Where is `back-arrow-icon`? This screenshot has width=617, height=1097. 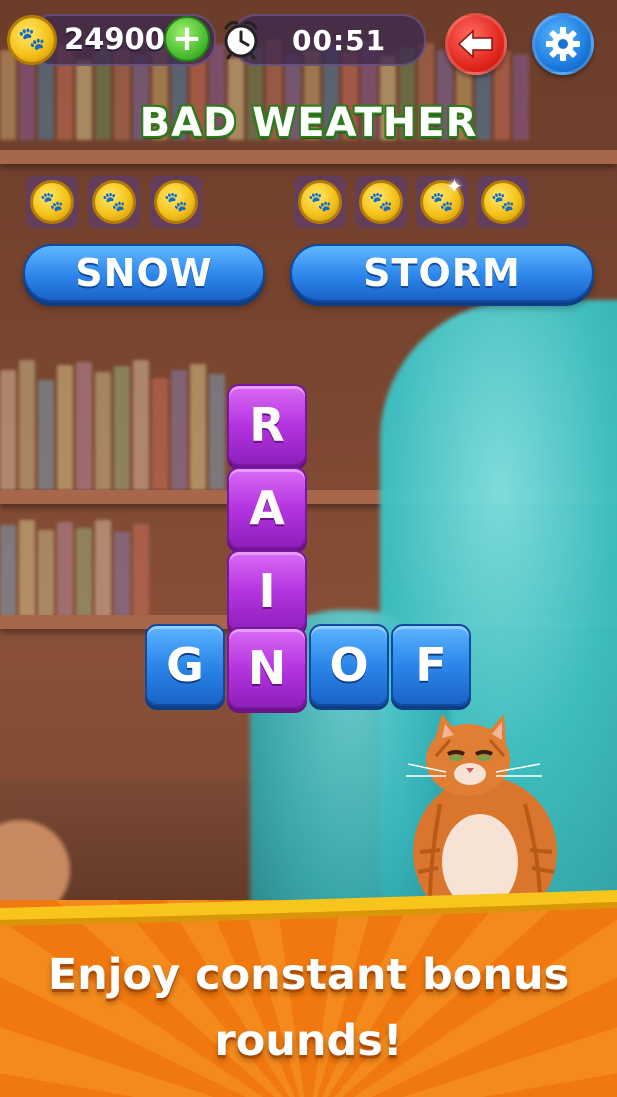 back-arrow-icon is located at coordinates (475, 44).